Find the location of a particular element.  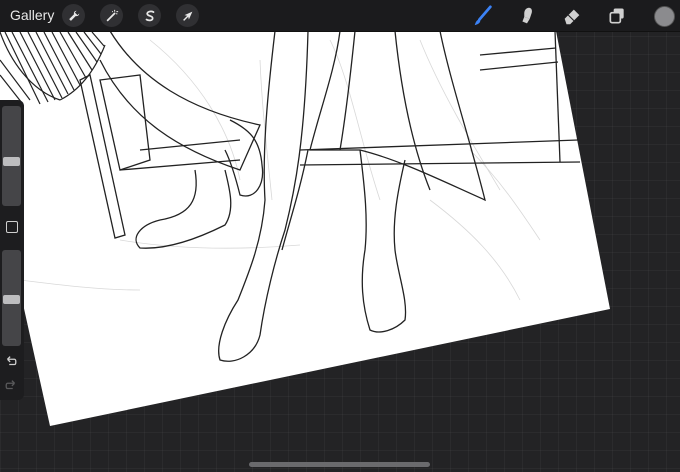

layers-button is located at coordinates (617, 16).